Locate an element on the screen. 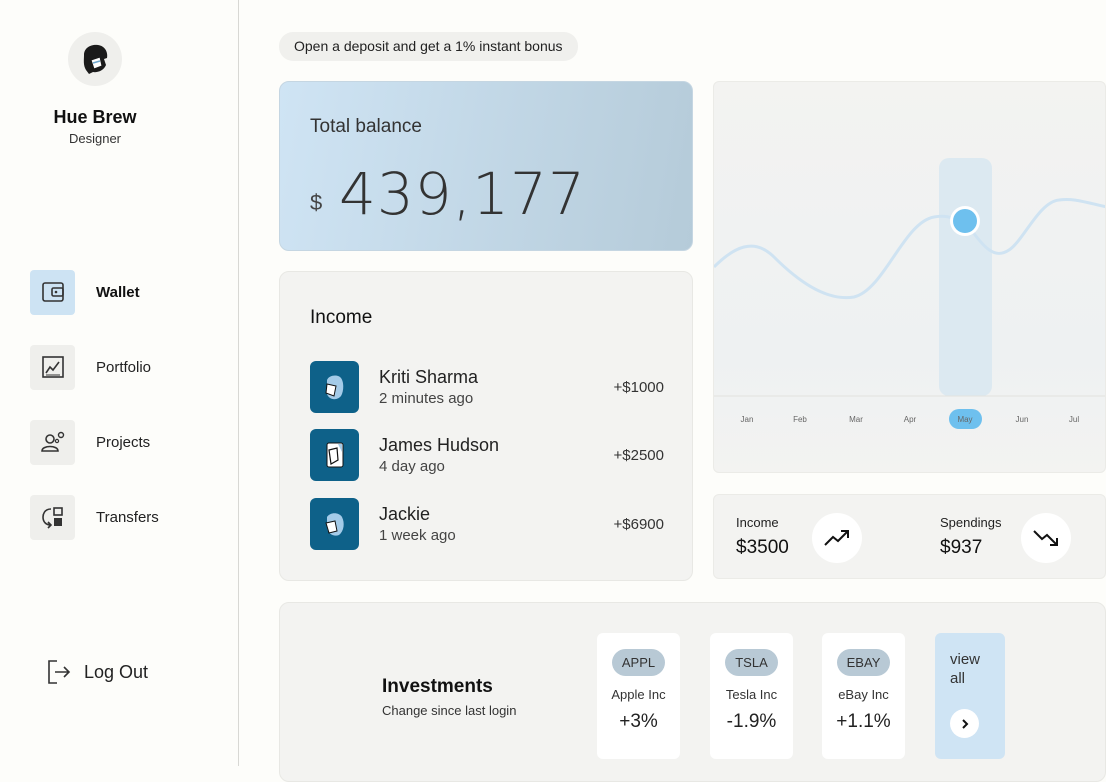 This screenshot has width=1106, height=782. nav-item-portfolio: Portfolio is located at coordinates (90, 367).